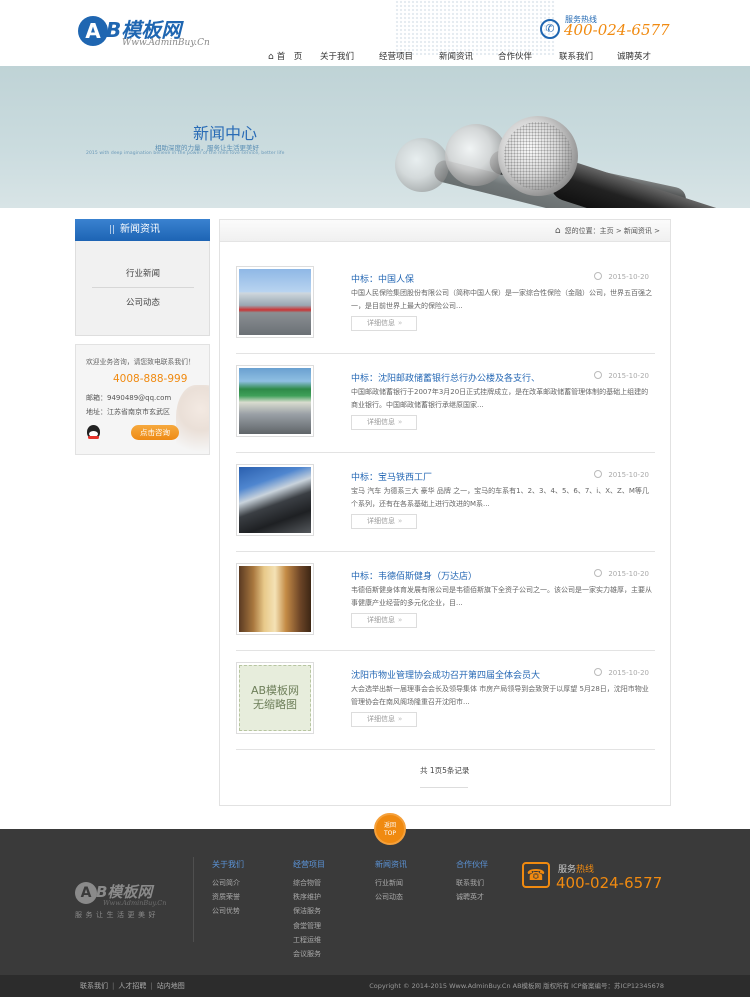 The image size is (750, 997). Describe the element at coordinates (135, 903) in the screenshot. I see `footer-logo-subtitle: Www.AdminBuy.Cn` at that location.